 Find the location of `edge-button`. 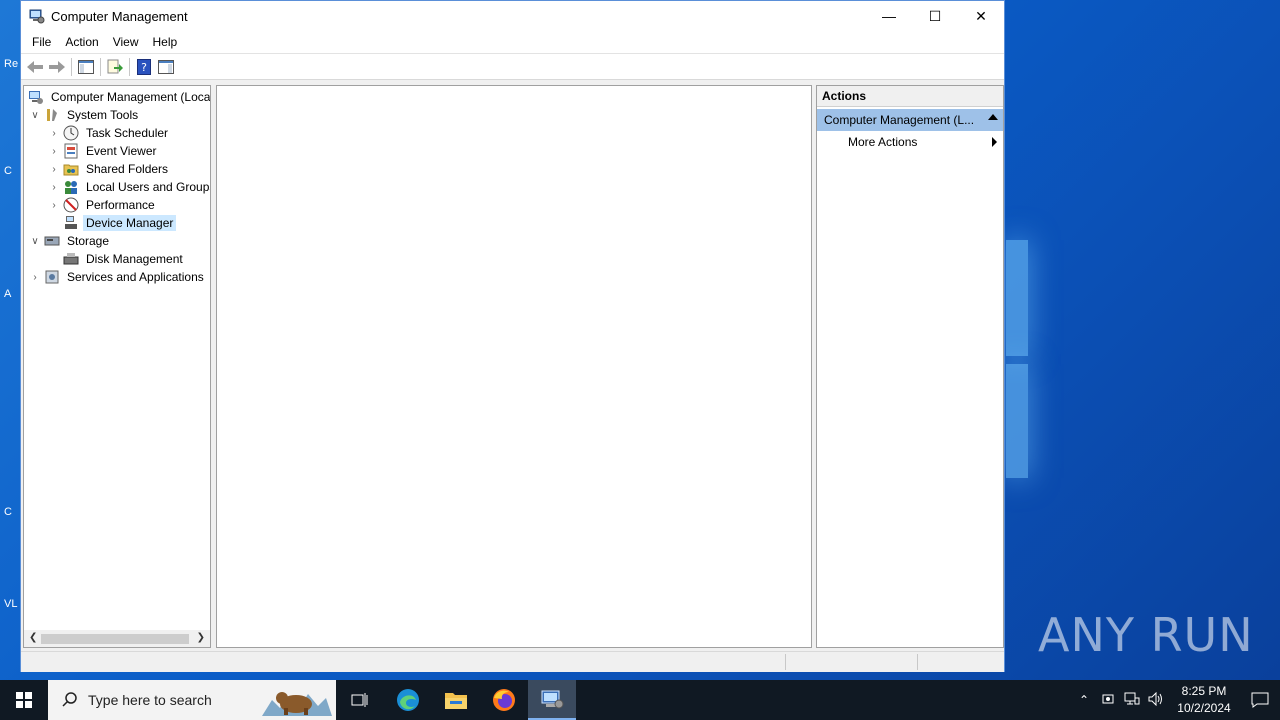

edge-button is located at coordinates (408, 700).